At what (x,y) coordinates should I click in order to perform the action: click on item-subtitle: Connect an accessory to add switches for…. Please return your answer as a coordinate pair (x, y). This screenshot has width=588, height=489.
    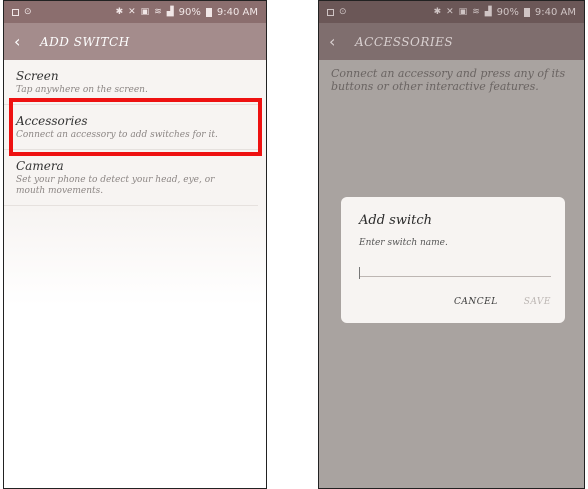
    Looking at the image, I should click on (117, 135).